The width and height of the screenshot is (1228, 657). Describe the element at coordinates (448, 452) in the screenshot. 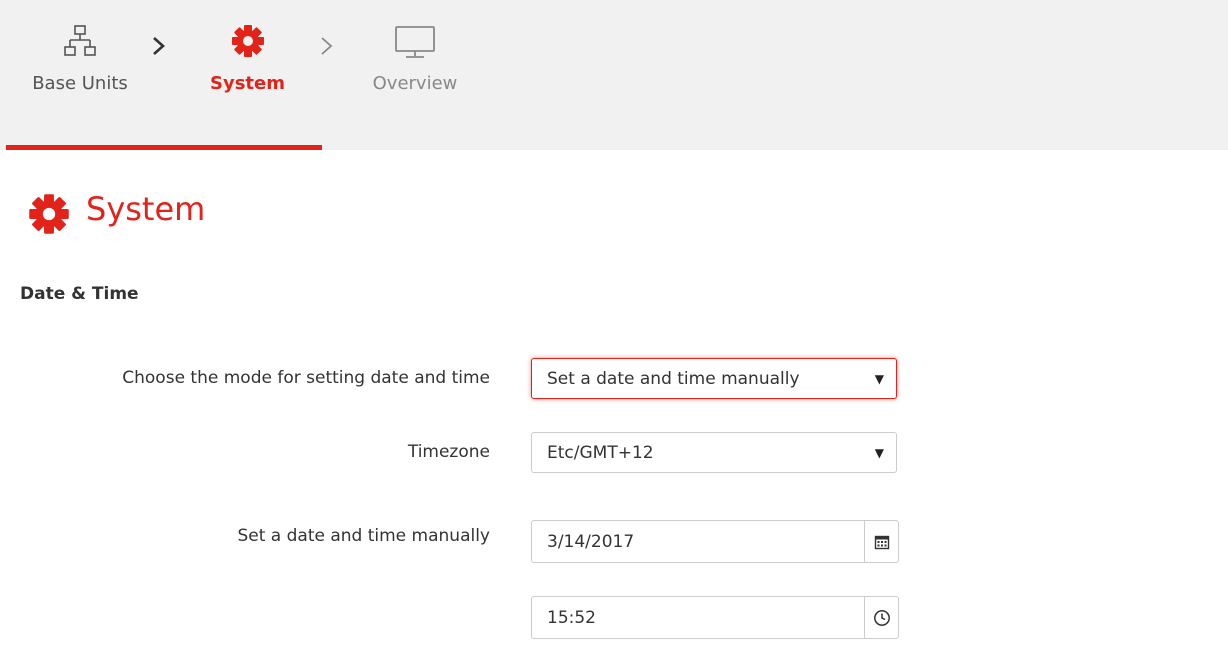

I see `timezone-label: Timezone` at that location.